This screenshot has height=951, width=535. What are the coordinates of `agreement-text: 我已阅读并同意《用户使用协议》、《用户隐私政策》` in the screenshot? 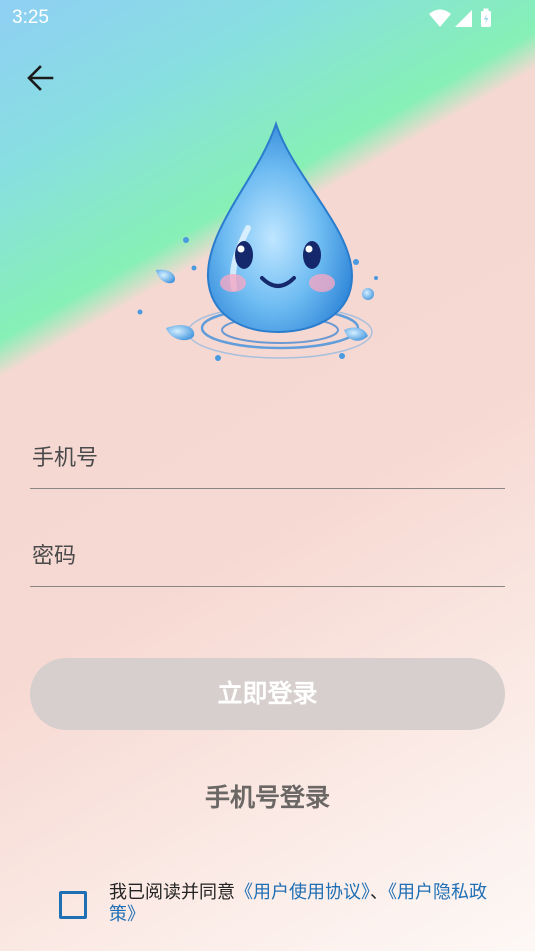 It's located at (304, 904).